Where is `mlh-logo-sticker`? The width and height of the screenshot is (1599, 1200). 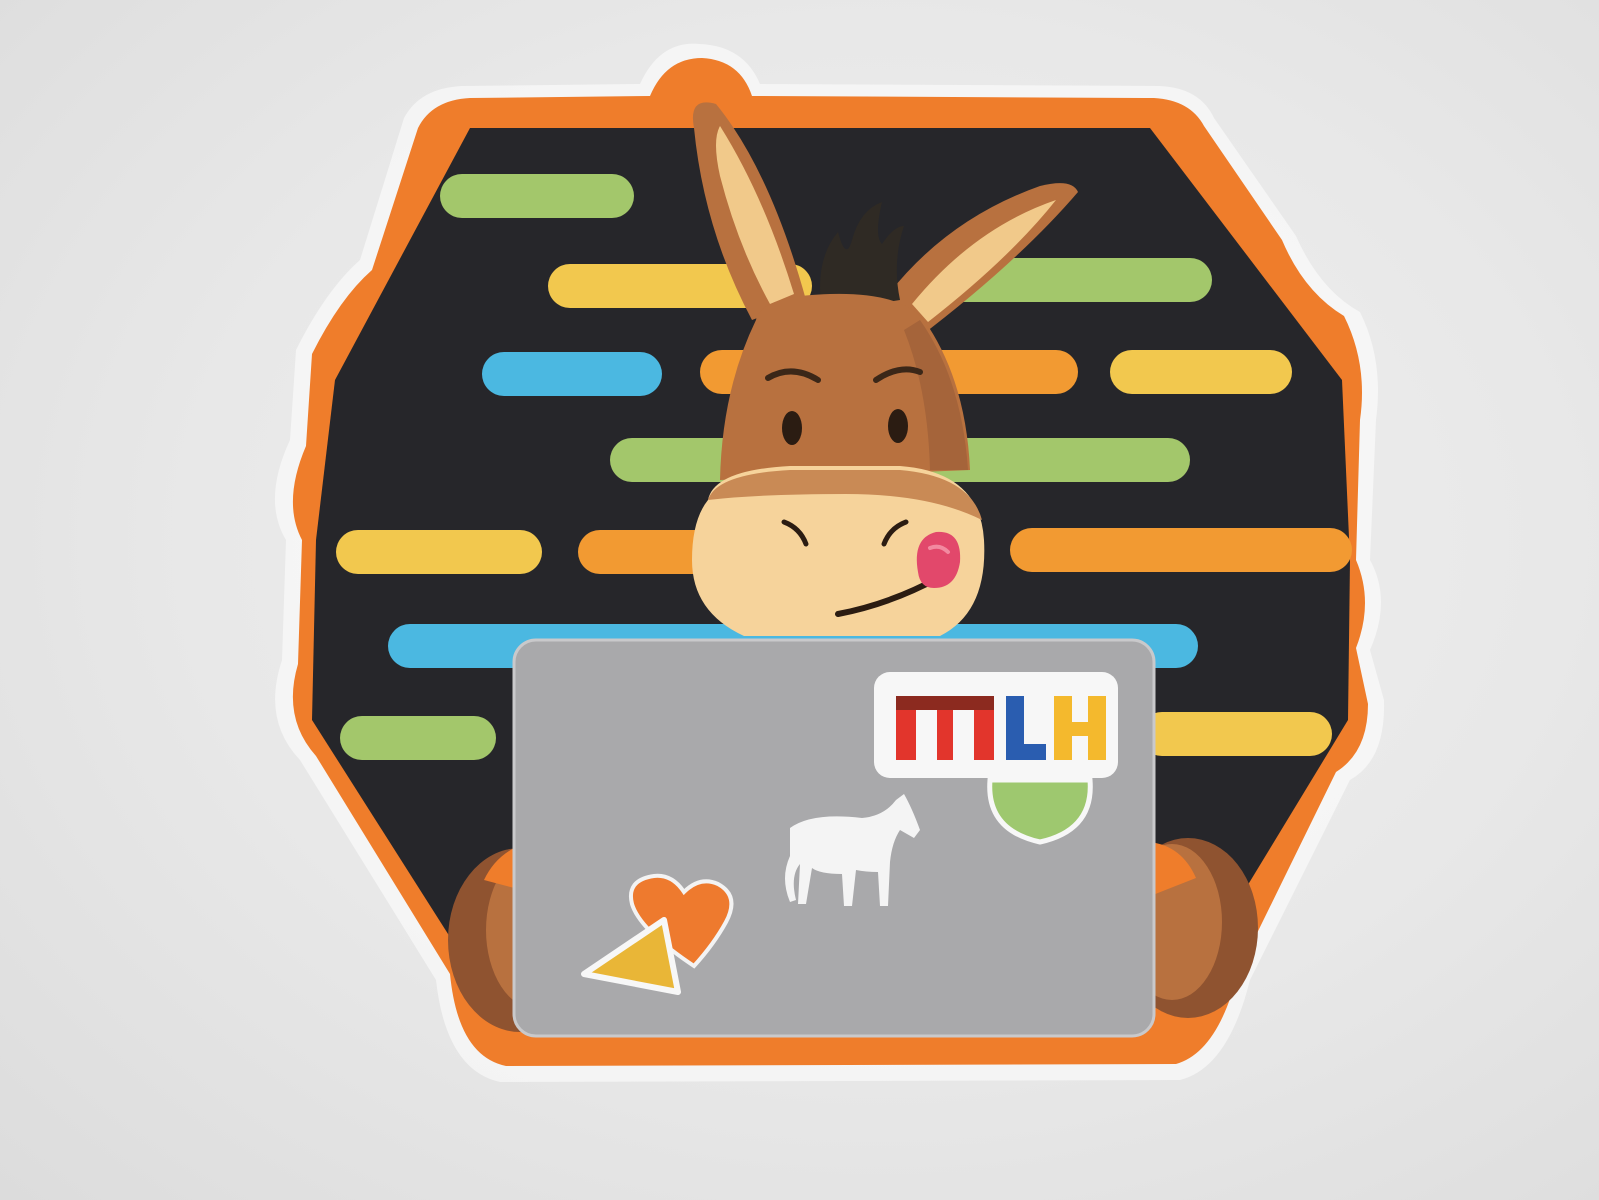
mlh-logo-sticker is located at coordinates (996, 725).